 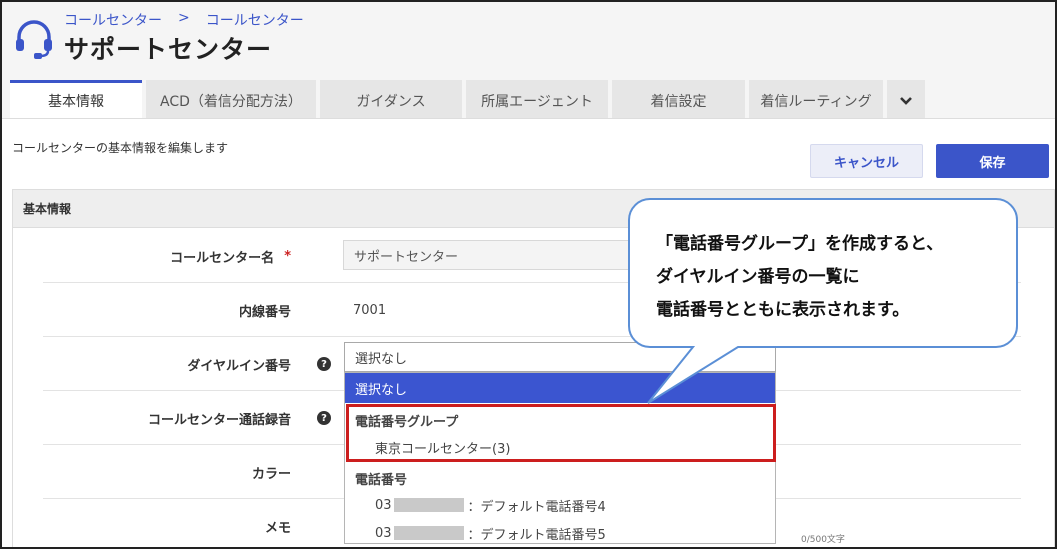 What do you see at coordinates (816, 99) in the screenshot?
I see `tab-incoming-routing: 着信ルーティング` at bounding box center [816, 99].